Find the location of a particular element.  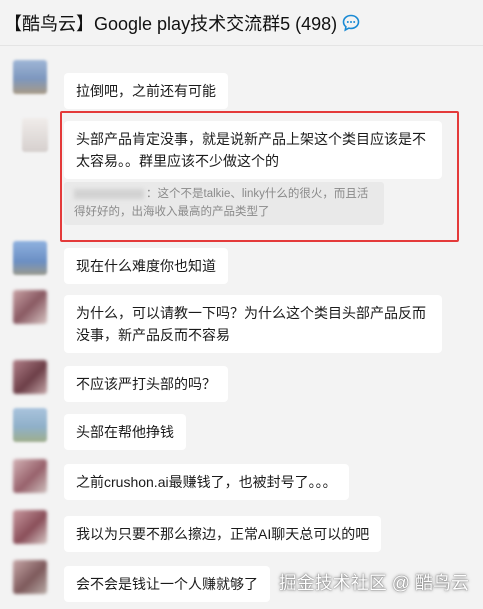

message-bubble: 现在什么难度你也知道 is located at coordinates (146, 266).